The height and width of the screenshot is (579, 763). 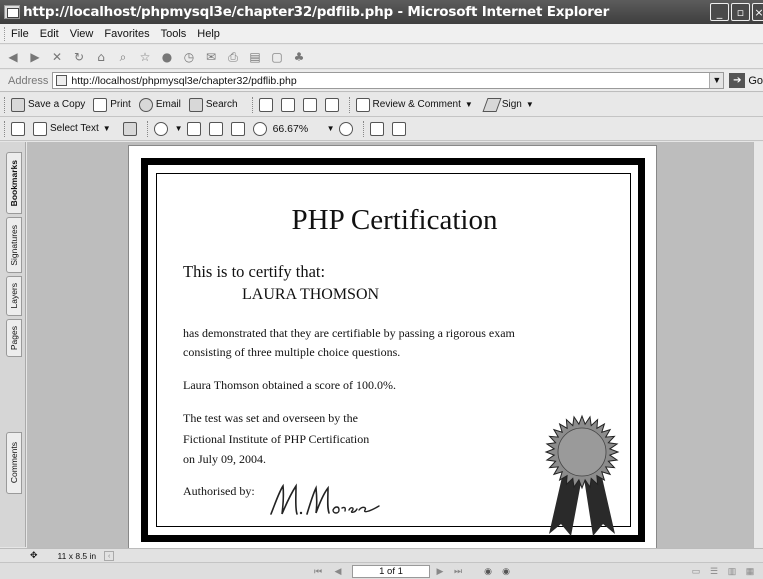 What do you see at coordinates (18, 104) in the screenshot?
I see `save-disk-icon` at bounding box center [18, 104].